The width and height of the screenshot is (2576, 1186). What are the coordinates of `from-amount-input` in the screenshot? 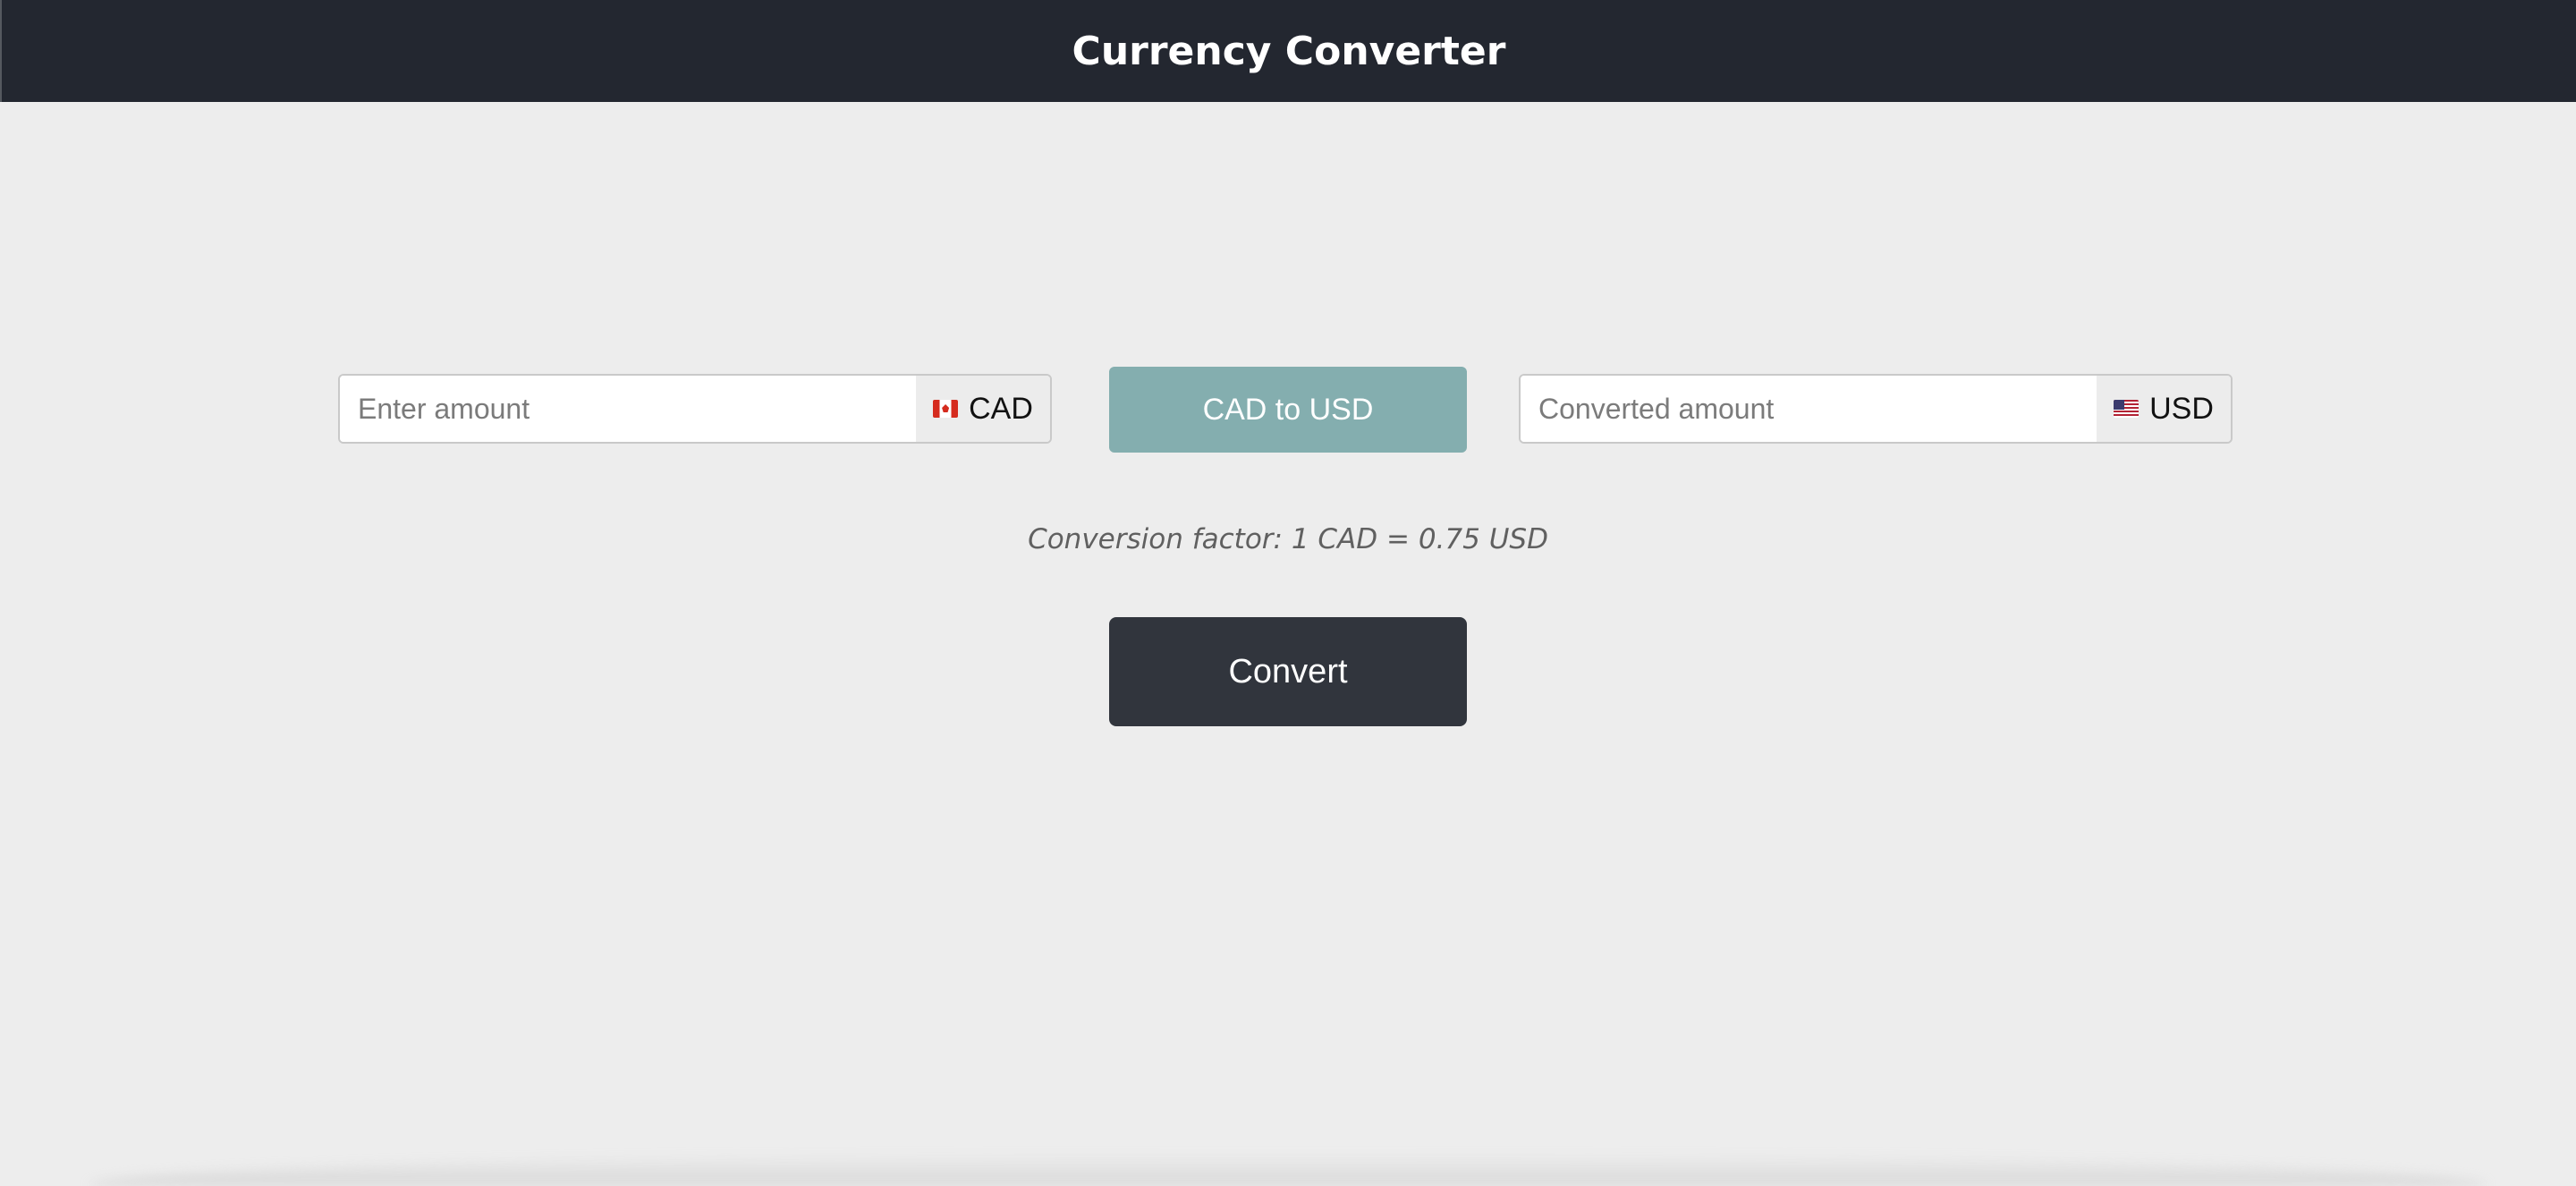 It's located at (628, 409).